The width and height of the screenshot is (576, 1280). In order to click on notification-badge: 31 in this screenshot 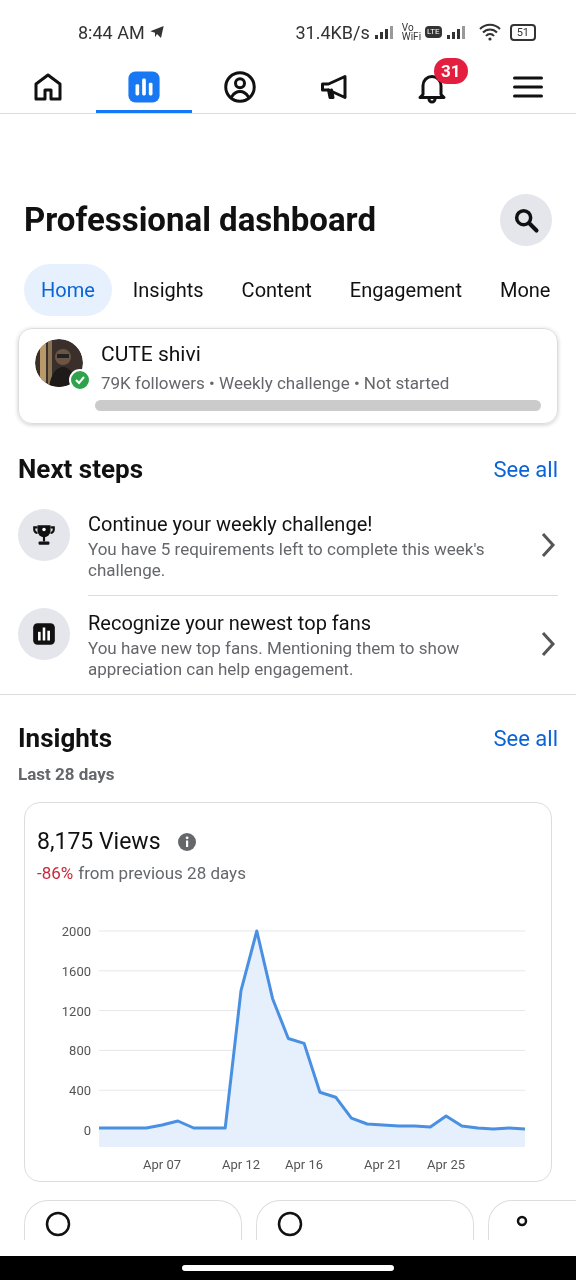, I will do `click(451, 71)`.